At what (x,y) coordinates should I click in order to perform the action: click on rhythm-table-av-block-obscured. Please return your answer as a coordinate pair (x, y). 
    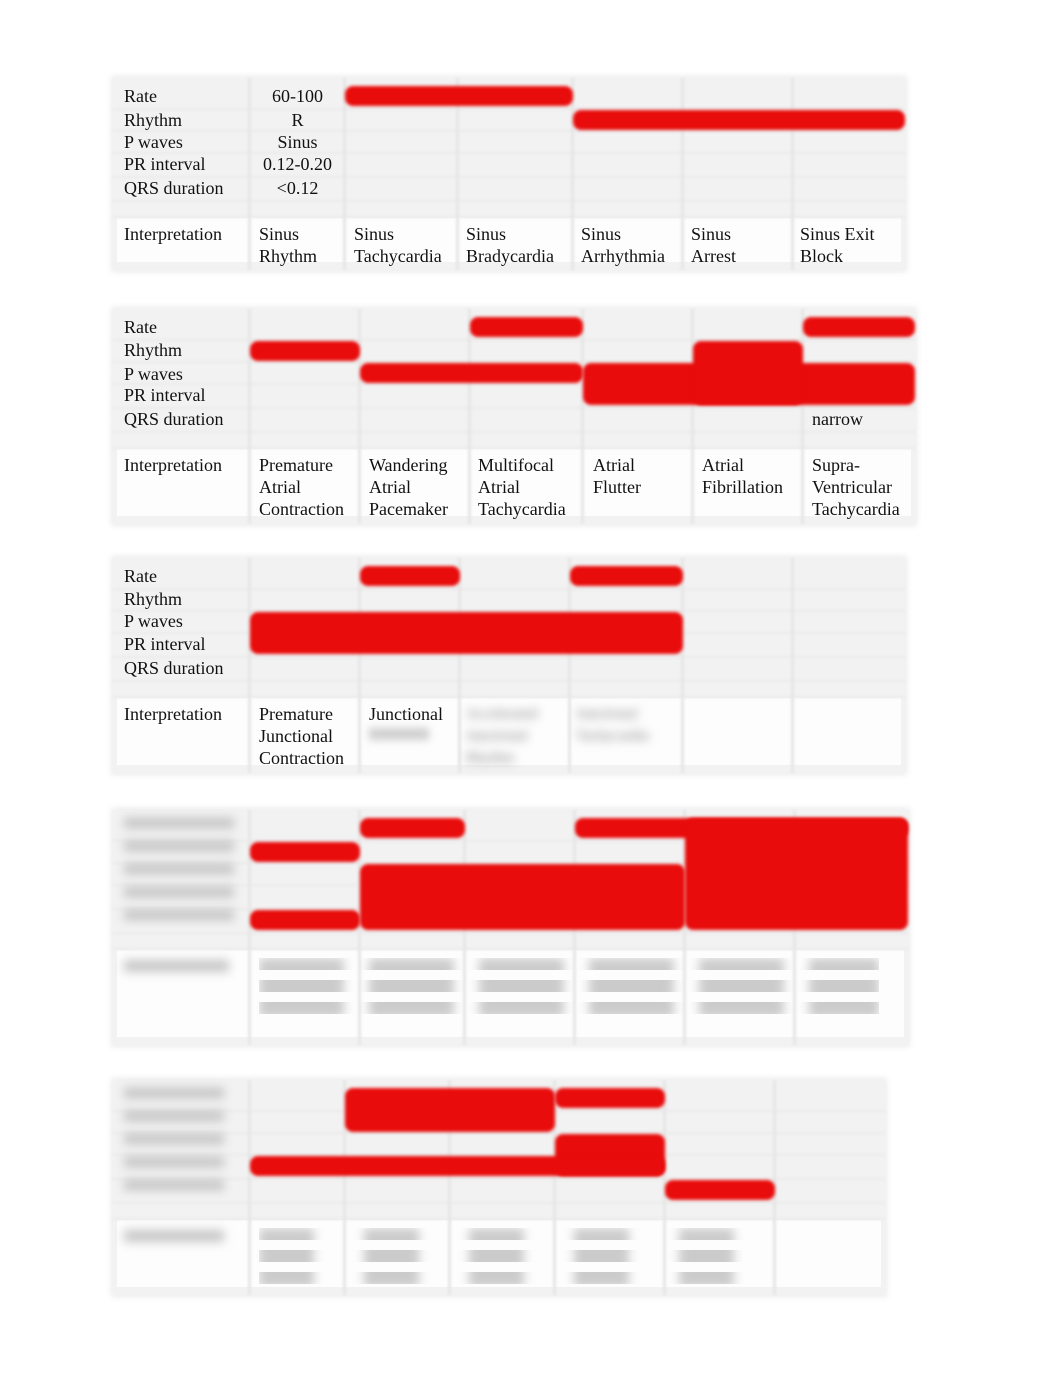
    Looking at the image, I should click on (499, 1187).